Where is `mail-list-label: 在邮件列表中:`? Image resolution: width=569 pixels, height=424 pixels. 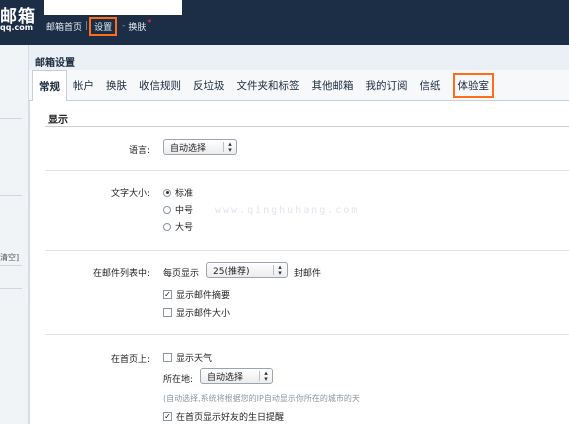
mail-list-label: 在邮件列表中: is located at coordinates (121, 274).